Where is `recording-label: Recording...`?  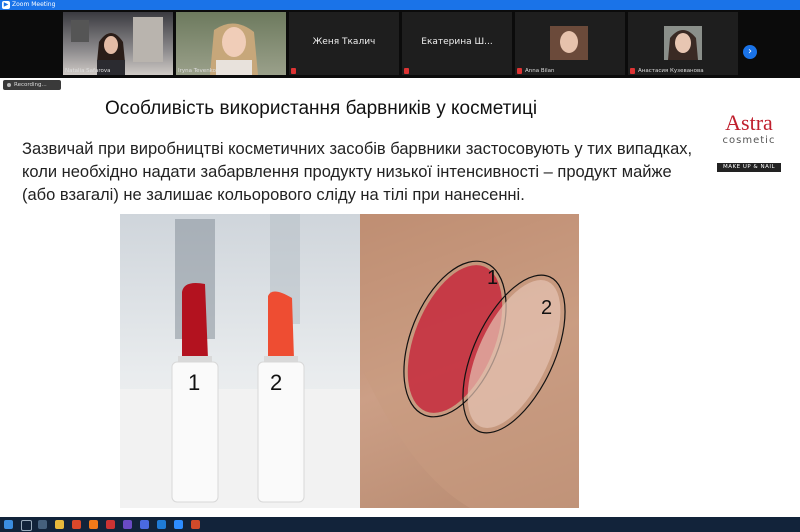 recording-label: Recording... is located at coordinates (30, 85).